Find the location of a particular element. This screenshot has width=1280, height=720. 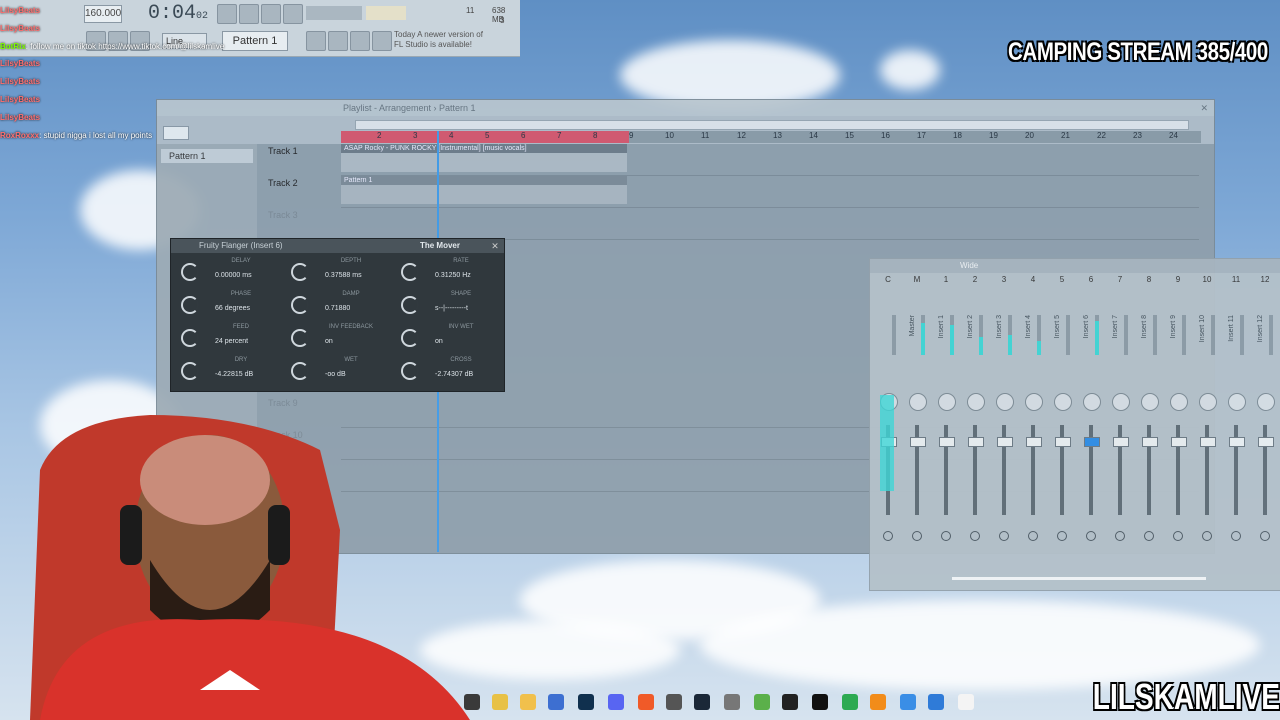

close-icon: ✕ is located at coordinates (495, 246).